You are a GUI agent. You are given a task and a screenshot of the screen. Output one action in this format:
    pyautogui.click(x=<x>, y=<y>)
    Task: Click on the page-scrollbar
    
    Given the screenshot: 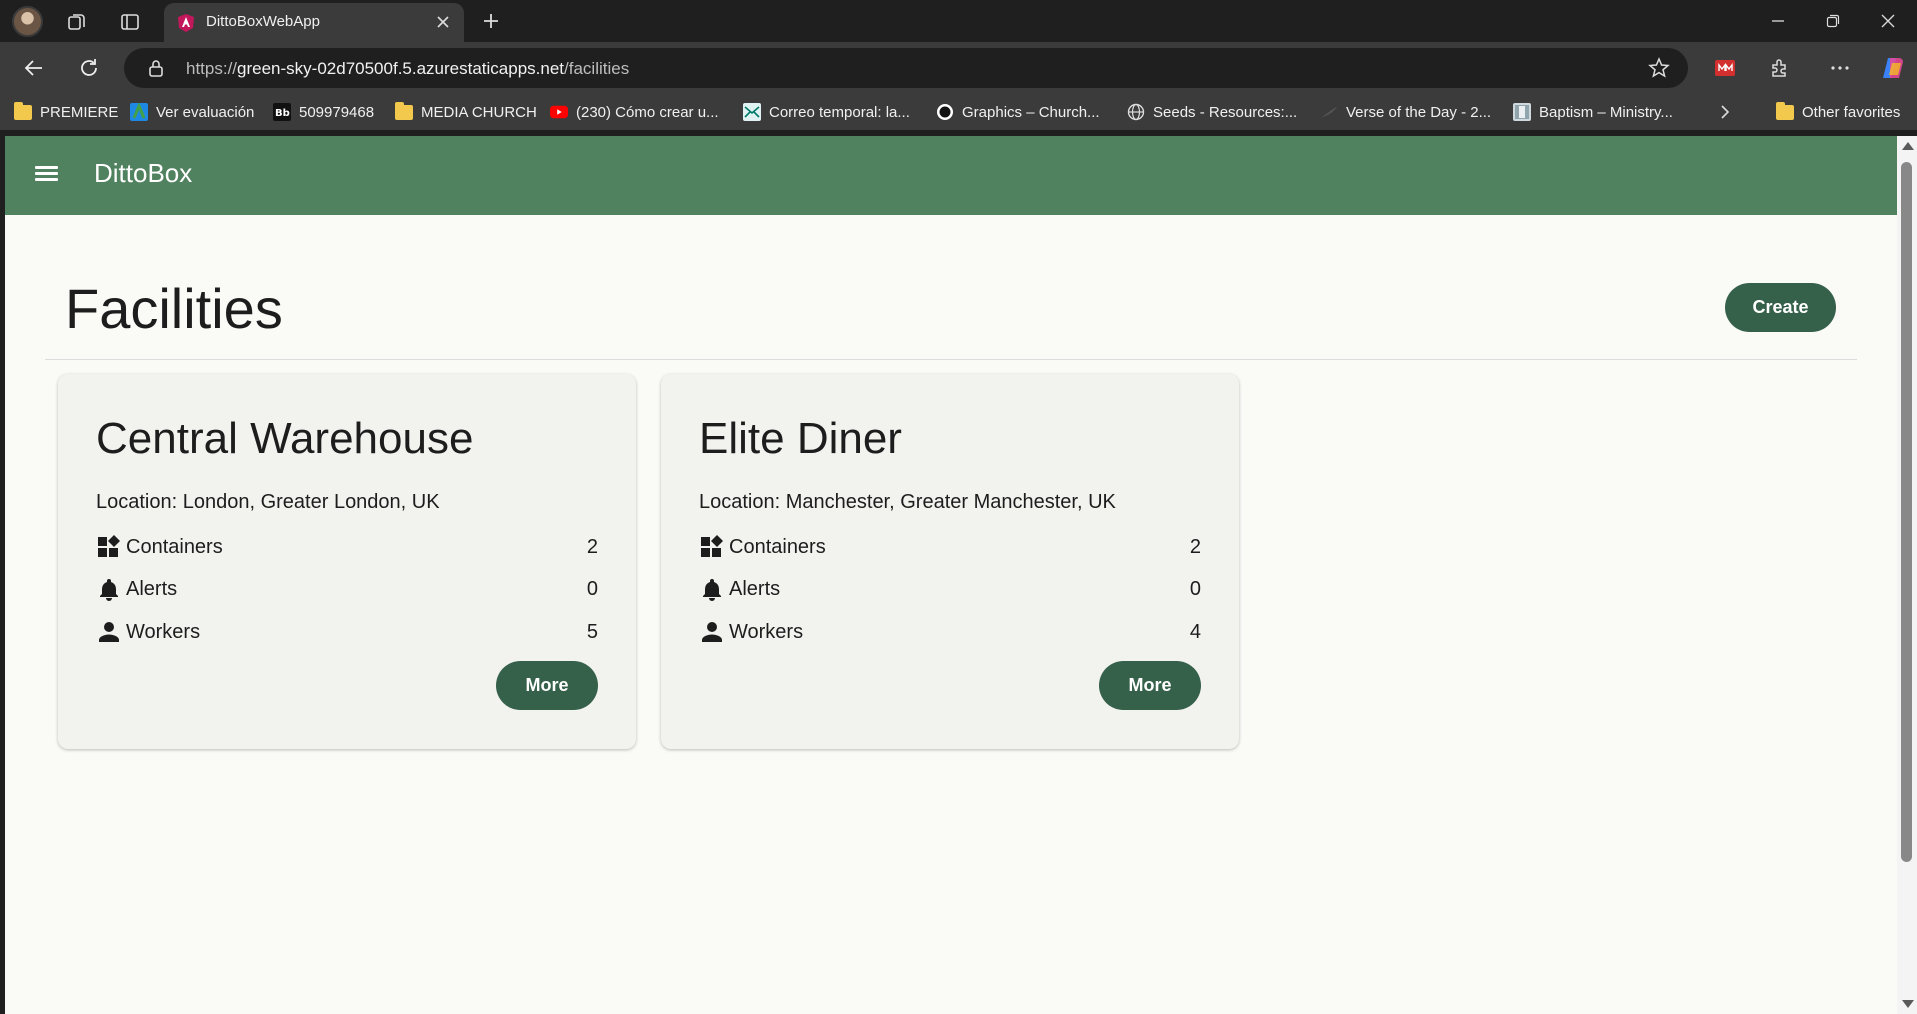 What is the action you would take?
    pyautogui.click(x=1907, y=575)
    